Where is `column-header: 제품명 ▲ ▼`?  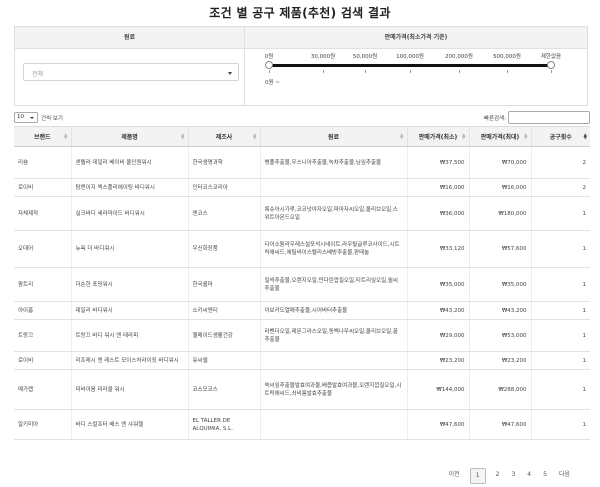 column-header: 제품명 ▲ ▼ is located at coordinates (130, 136).